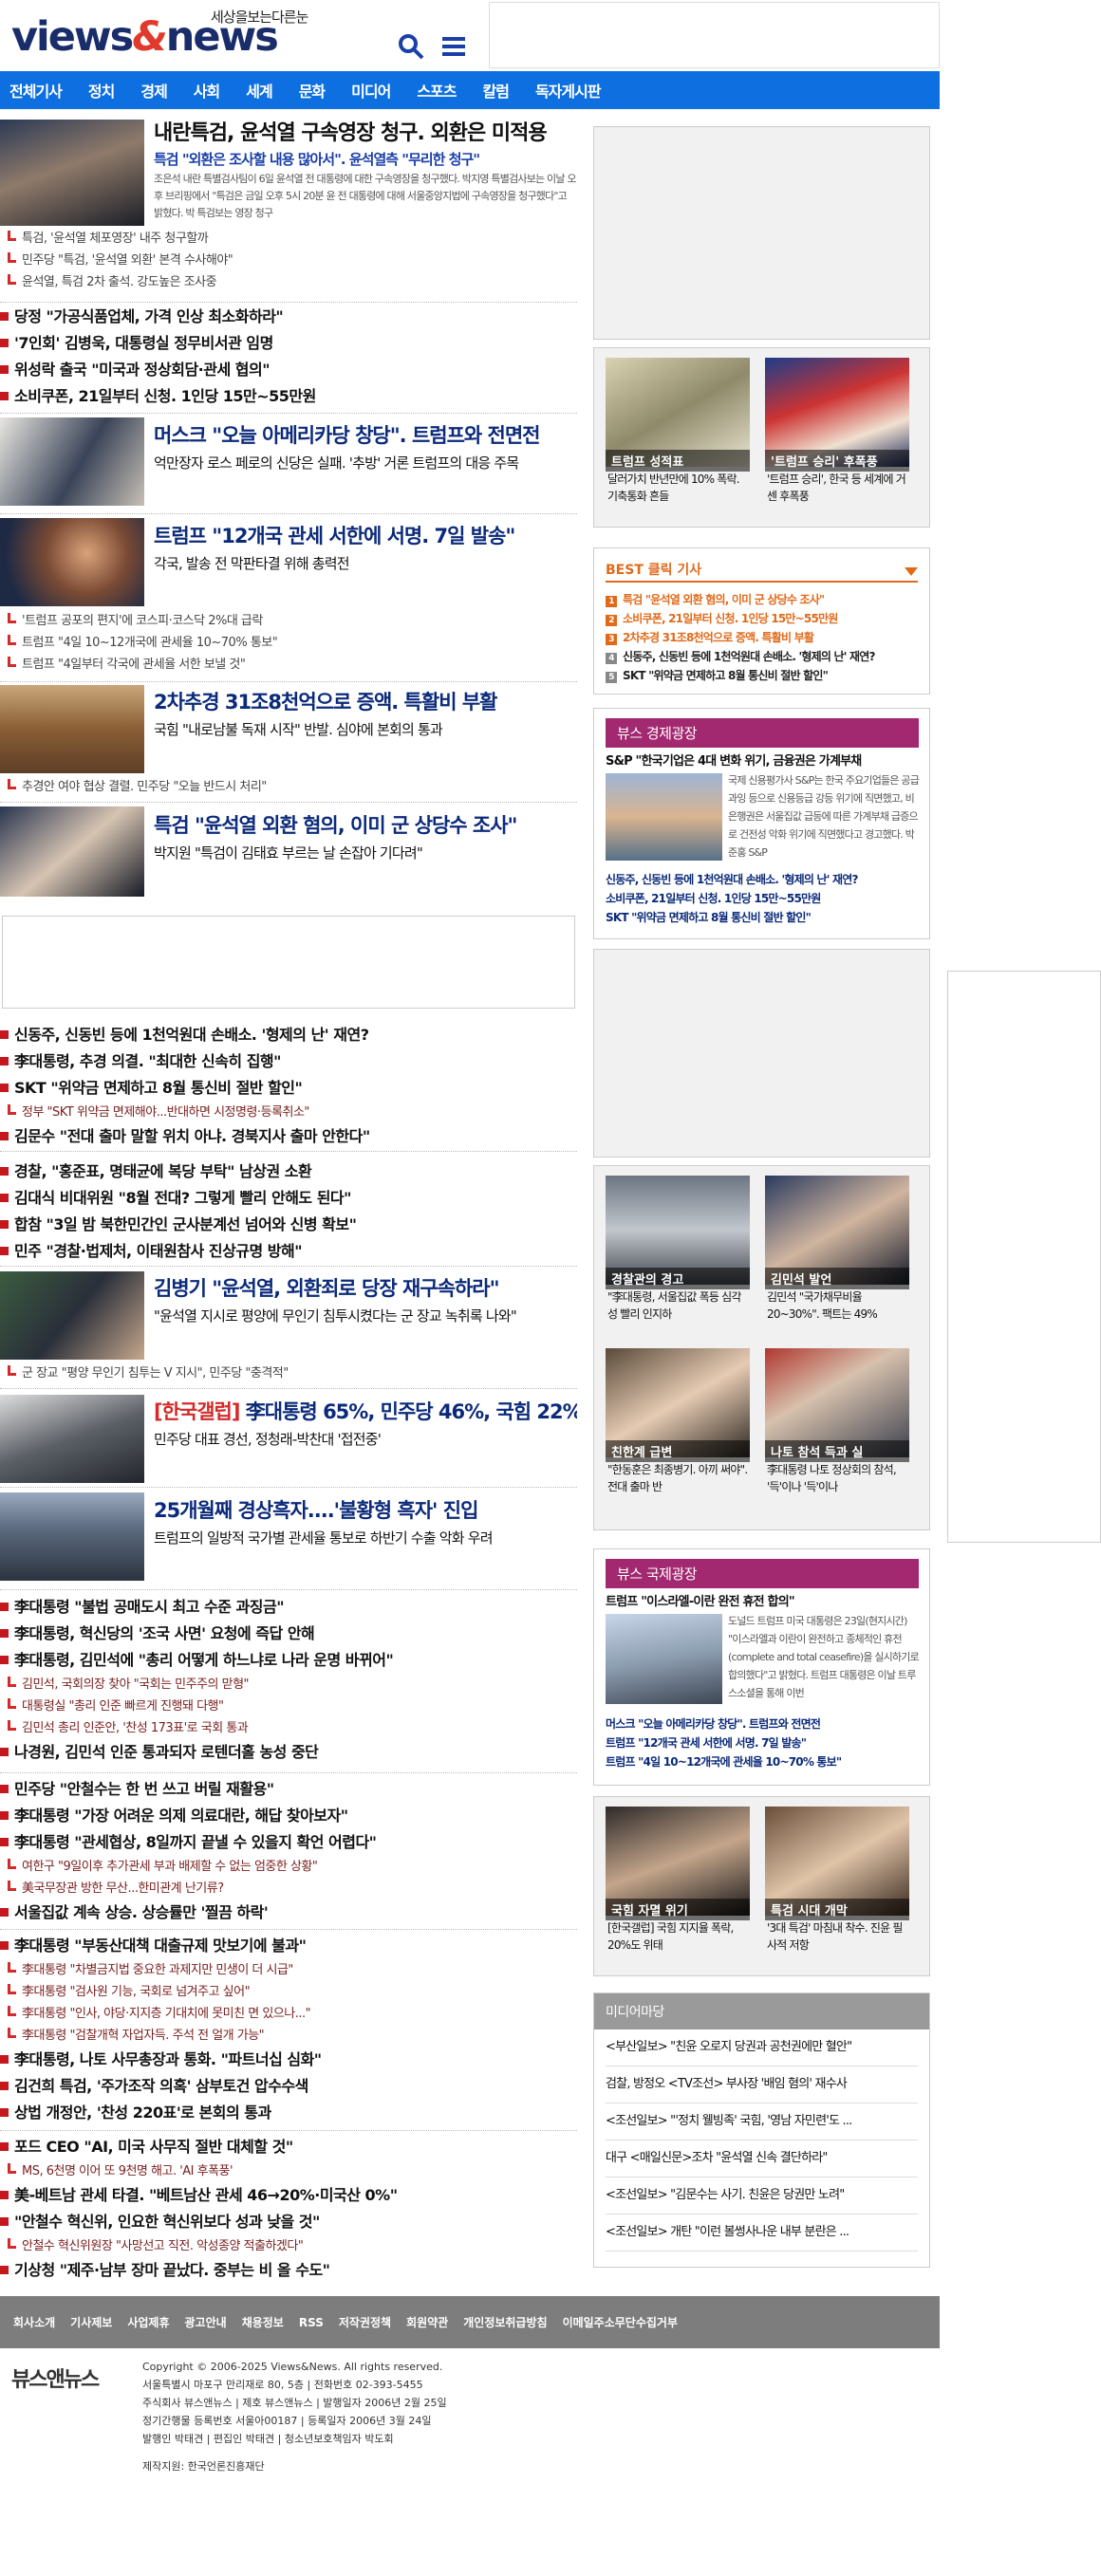  I want to click on intl-link: 머스크 "오늘 아메리카당 창당". 트럼프와 전면전, so click(762, 1723).